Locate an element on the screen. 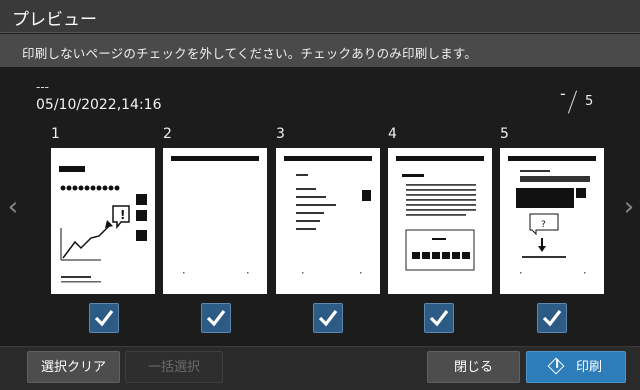  instruction-bar: 印刷しないページのチェックを外してください。チェックありのみ印刷します。 is located at coordinates (320, 50).